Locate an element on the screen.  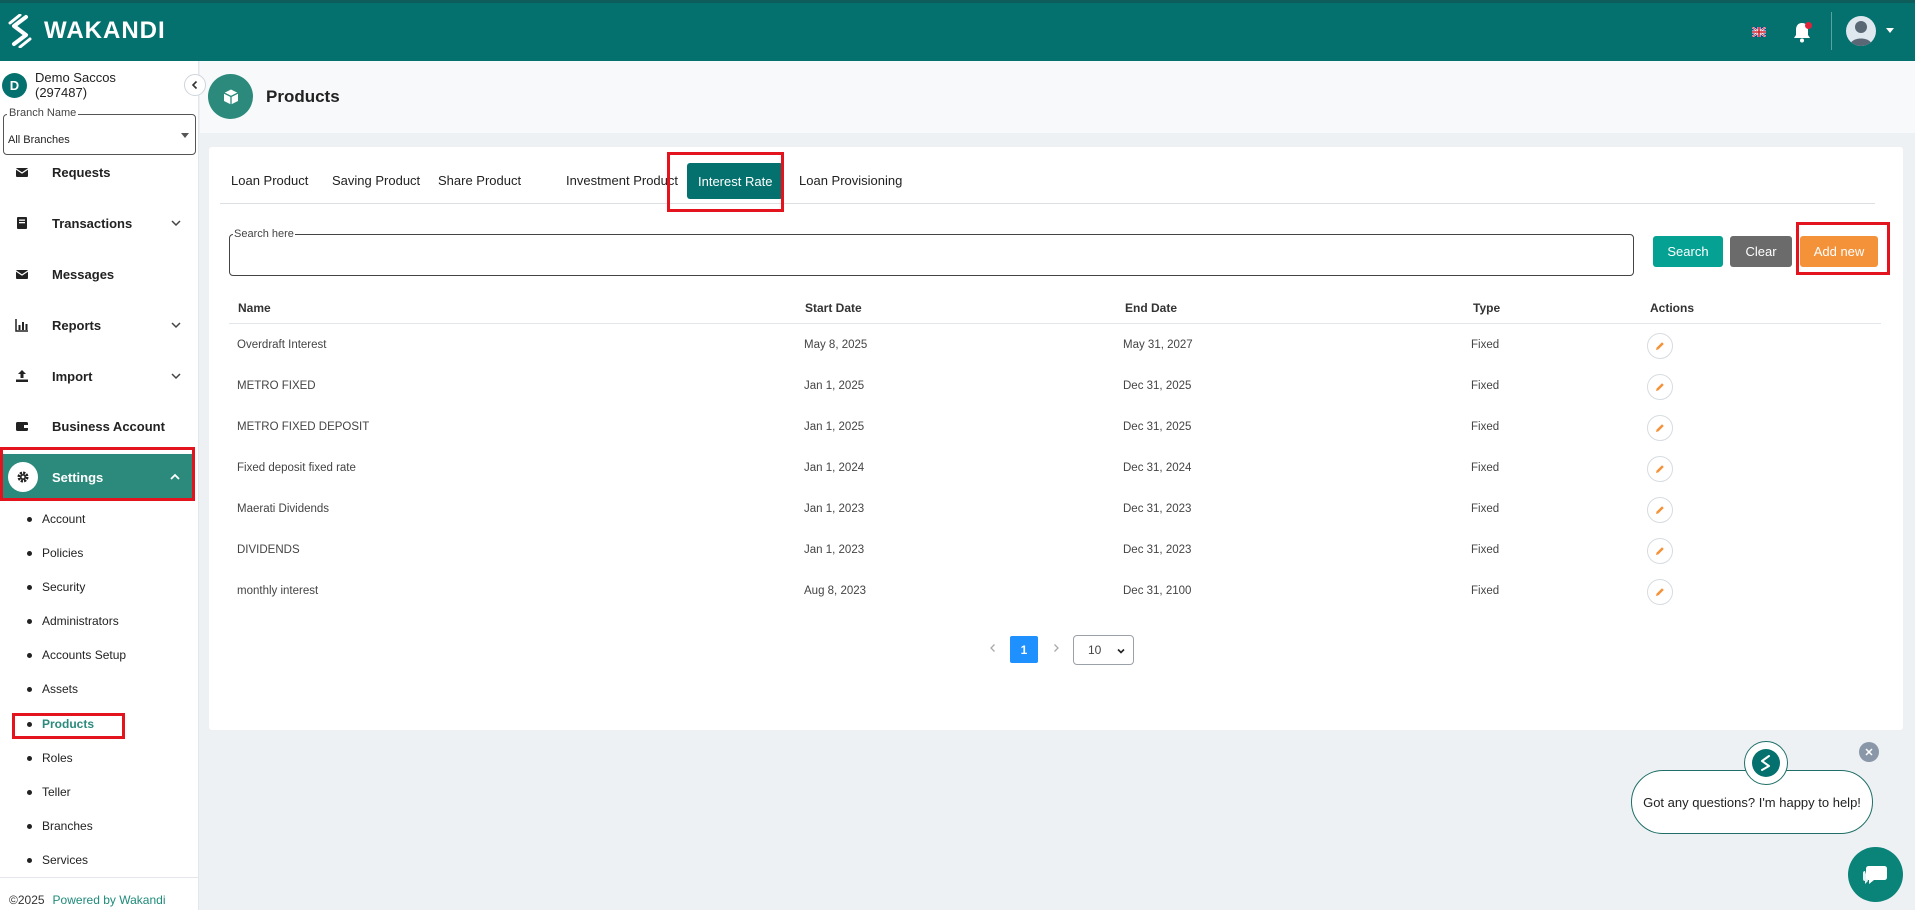
uk-flag-icon is located at coordinates (1759, 32).